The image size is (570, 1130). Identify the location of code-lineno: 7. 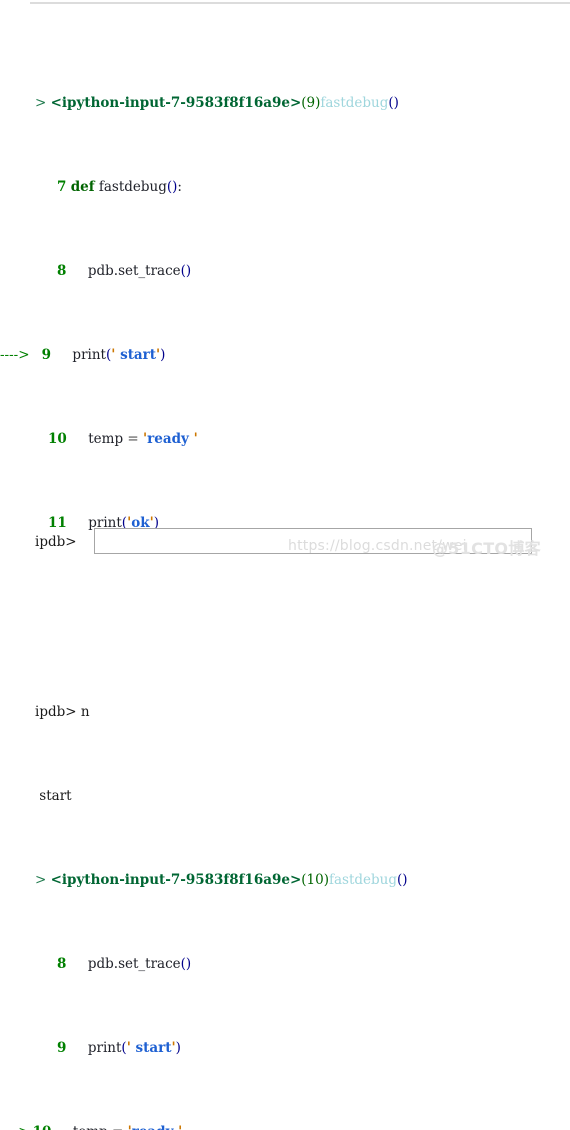
(62, 187).